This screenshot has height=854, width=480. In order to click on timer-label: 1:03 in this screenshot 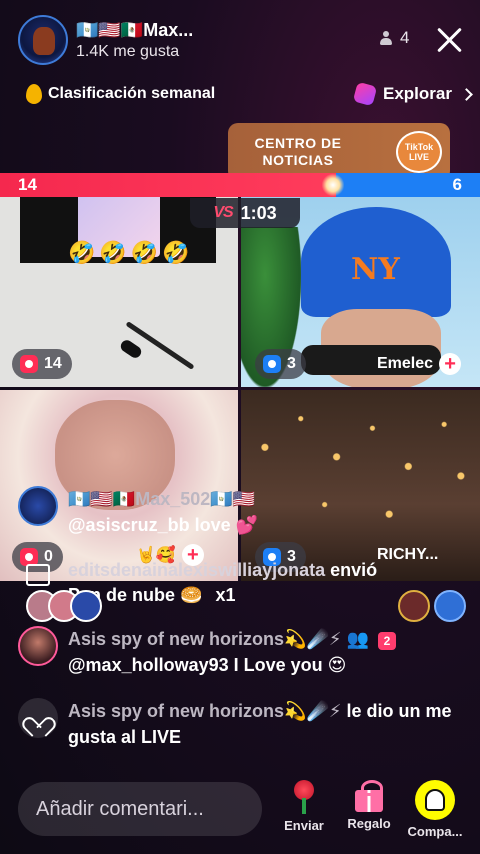, I will do `click(258, 212)`.